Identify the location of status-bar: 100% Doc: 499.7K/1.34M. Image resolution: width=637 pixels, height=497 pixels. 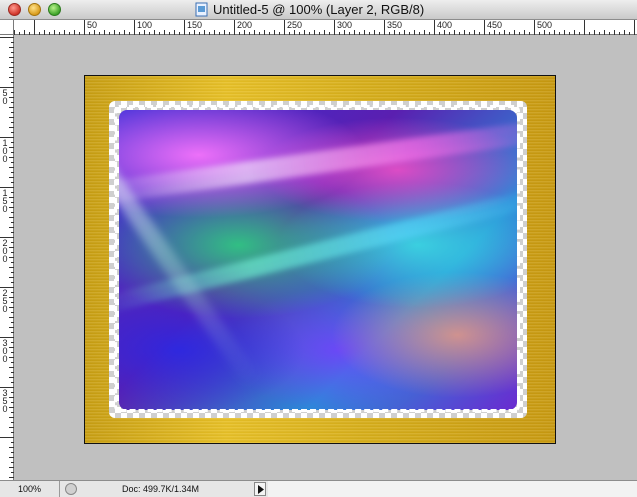
(318, 488).